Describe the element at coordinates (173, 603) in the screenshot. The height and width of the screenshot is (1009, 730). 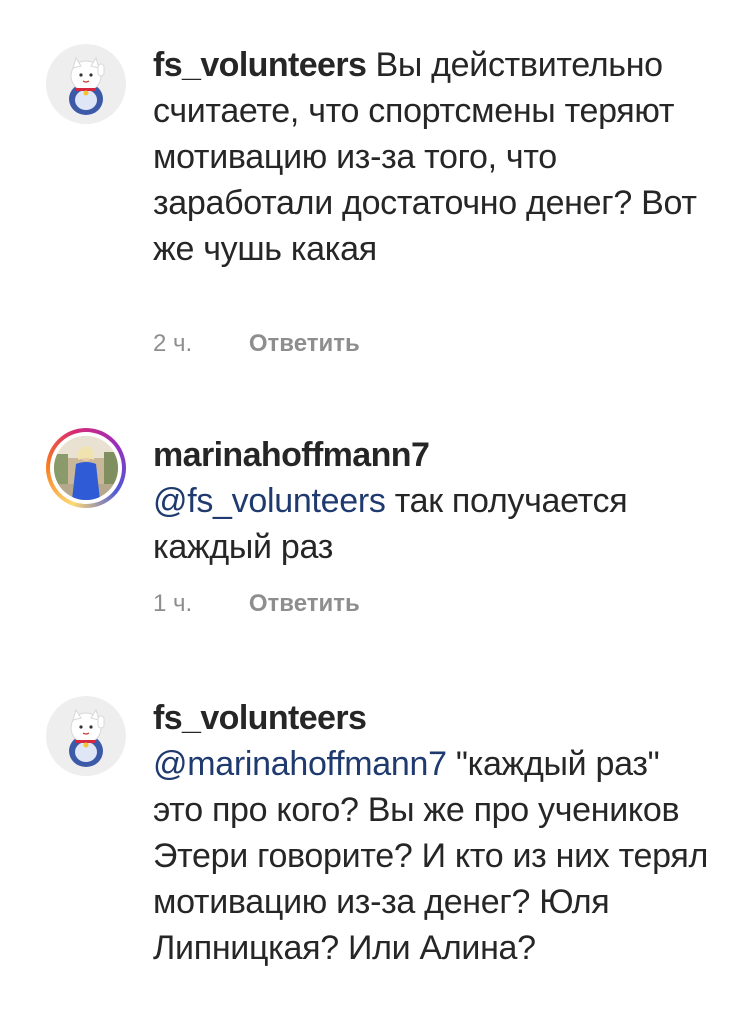
I see `comment-timestamp: 1 ч.` at that location.